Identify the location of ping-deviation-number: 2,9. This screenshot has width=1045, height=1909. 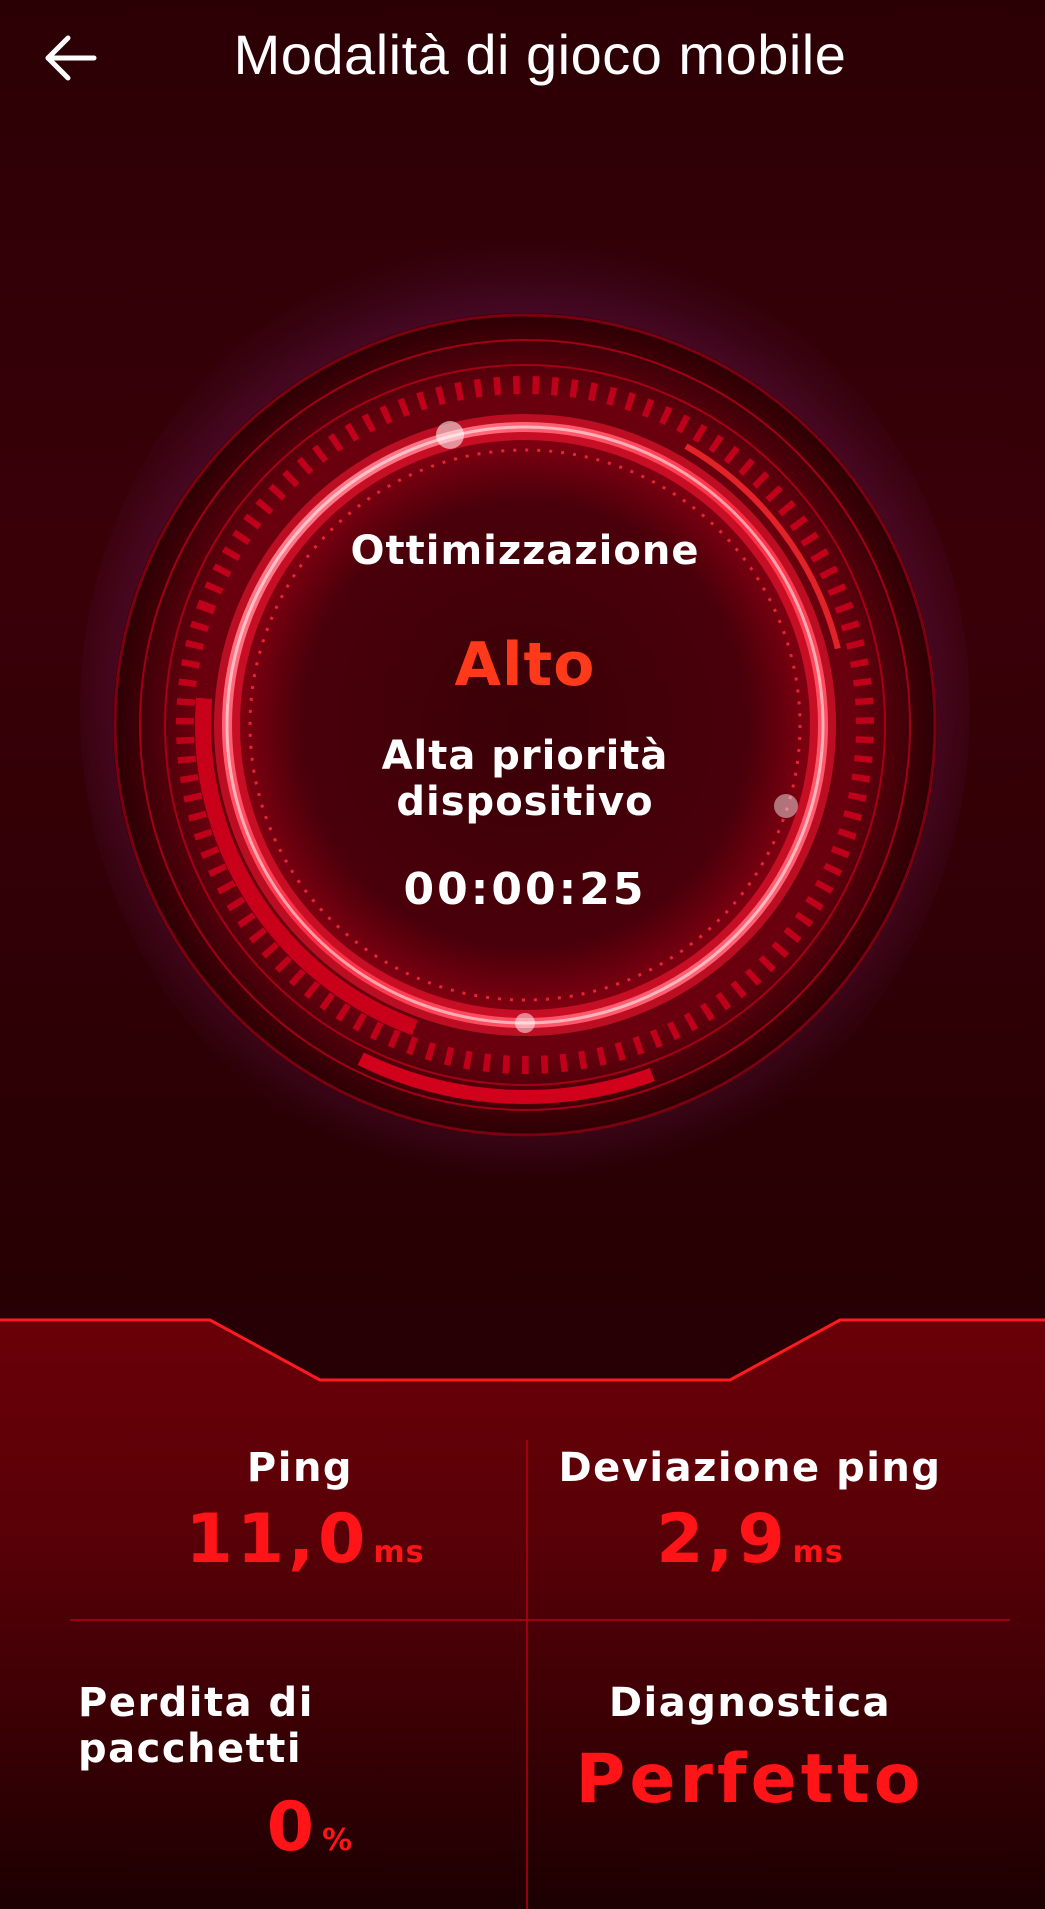
(722, 1539).